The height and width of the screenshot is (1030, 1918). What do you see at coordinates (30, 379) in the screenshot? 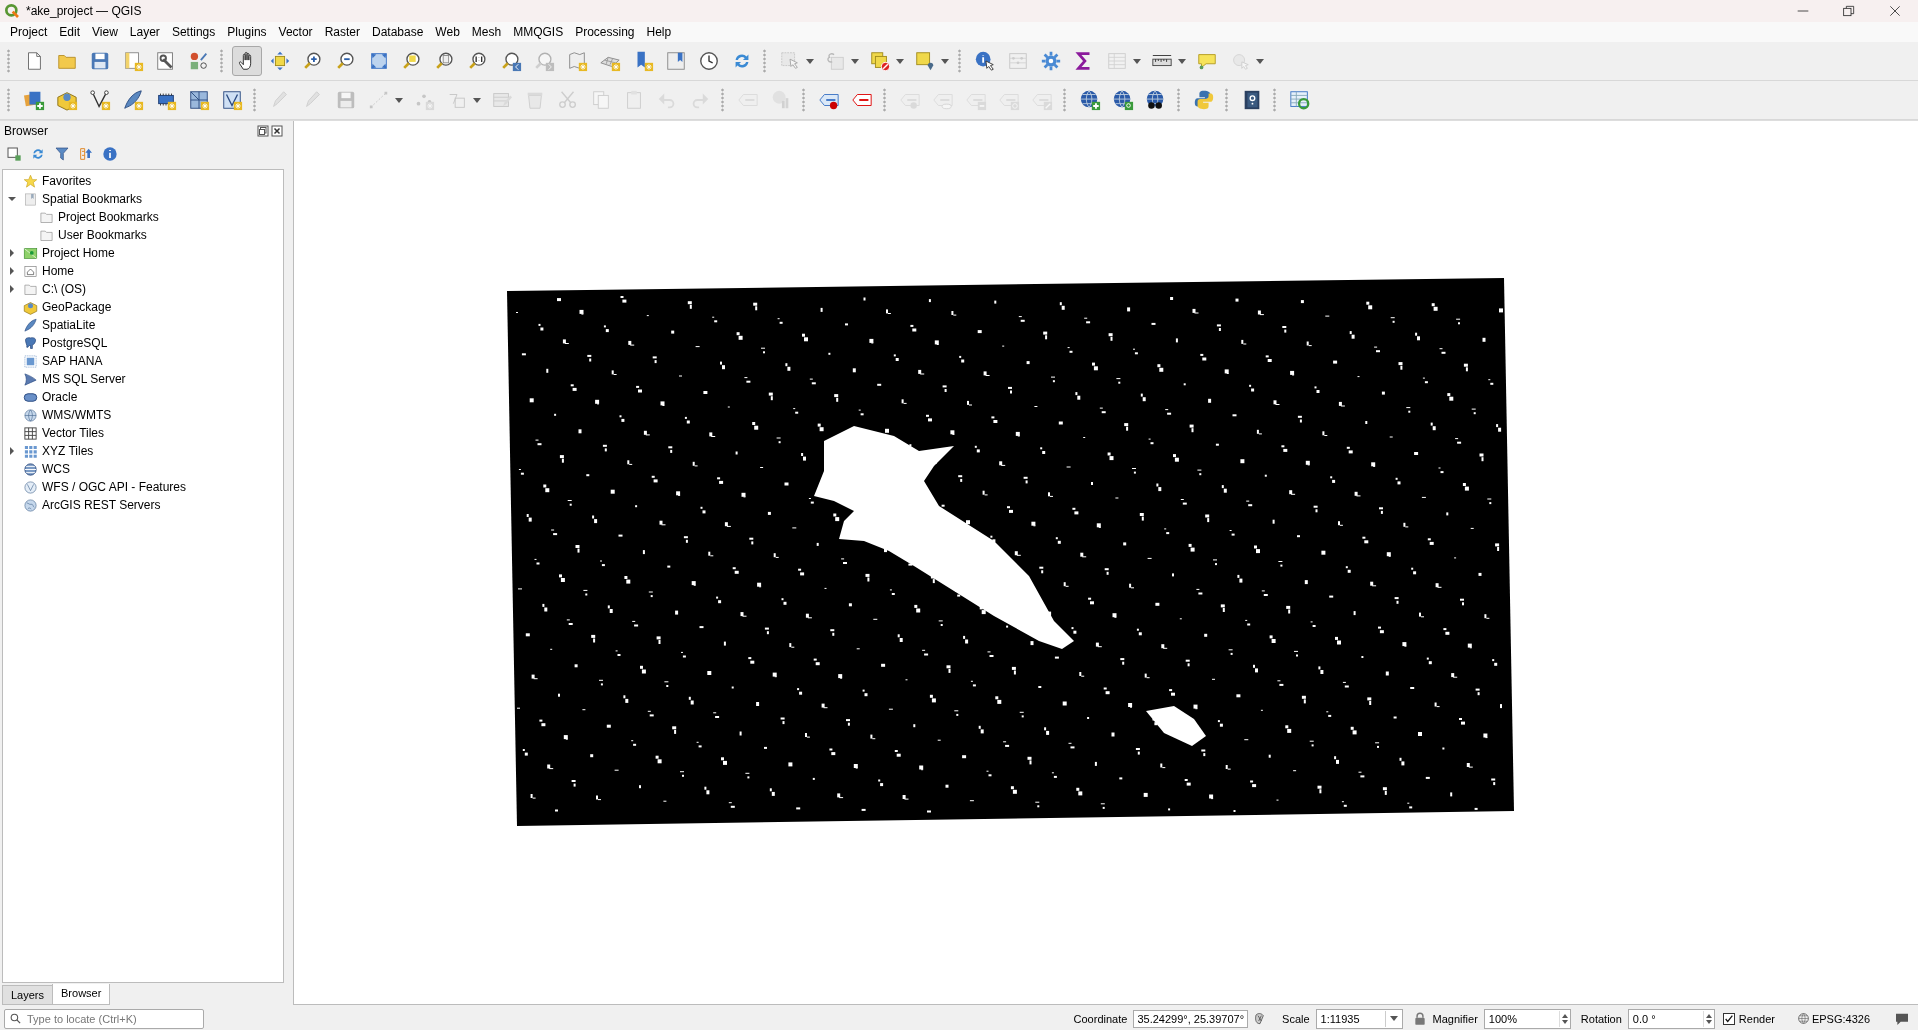
I see `server-wedge-icon` at bounding box center [30, 379].